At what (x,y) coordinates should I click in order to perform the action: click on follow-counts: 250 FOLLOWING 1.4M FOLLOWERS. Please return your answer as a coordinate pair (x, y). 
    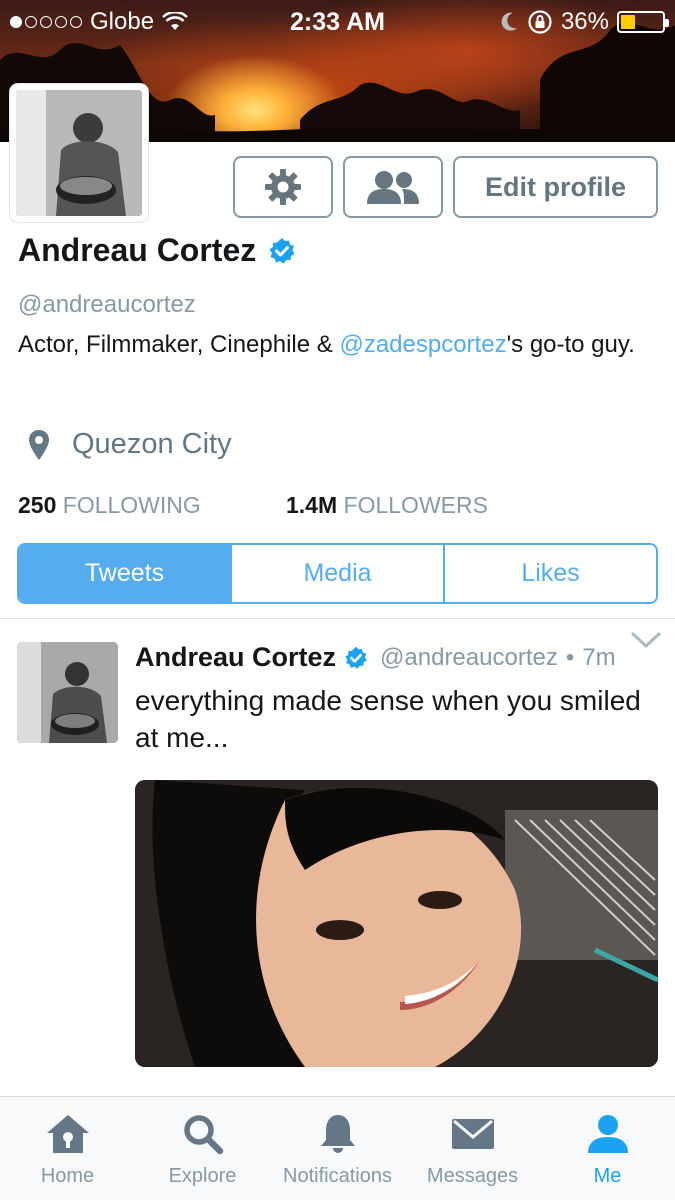
    Looking at the image, I should click on (253, 505).